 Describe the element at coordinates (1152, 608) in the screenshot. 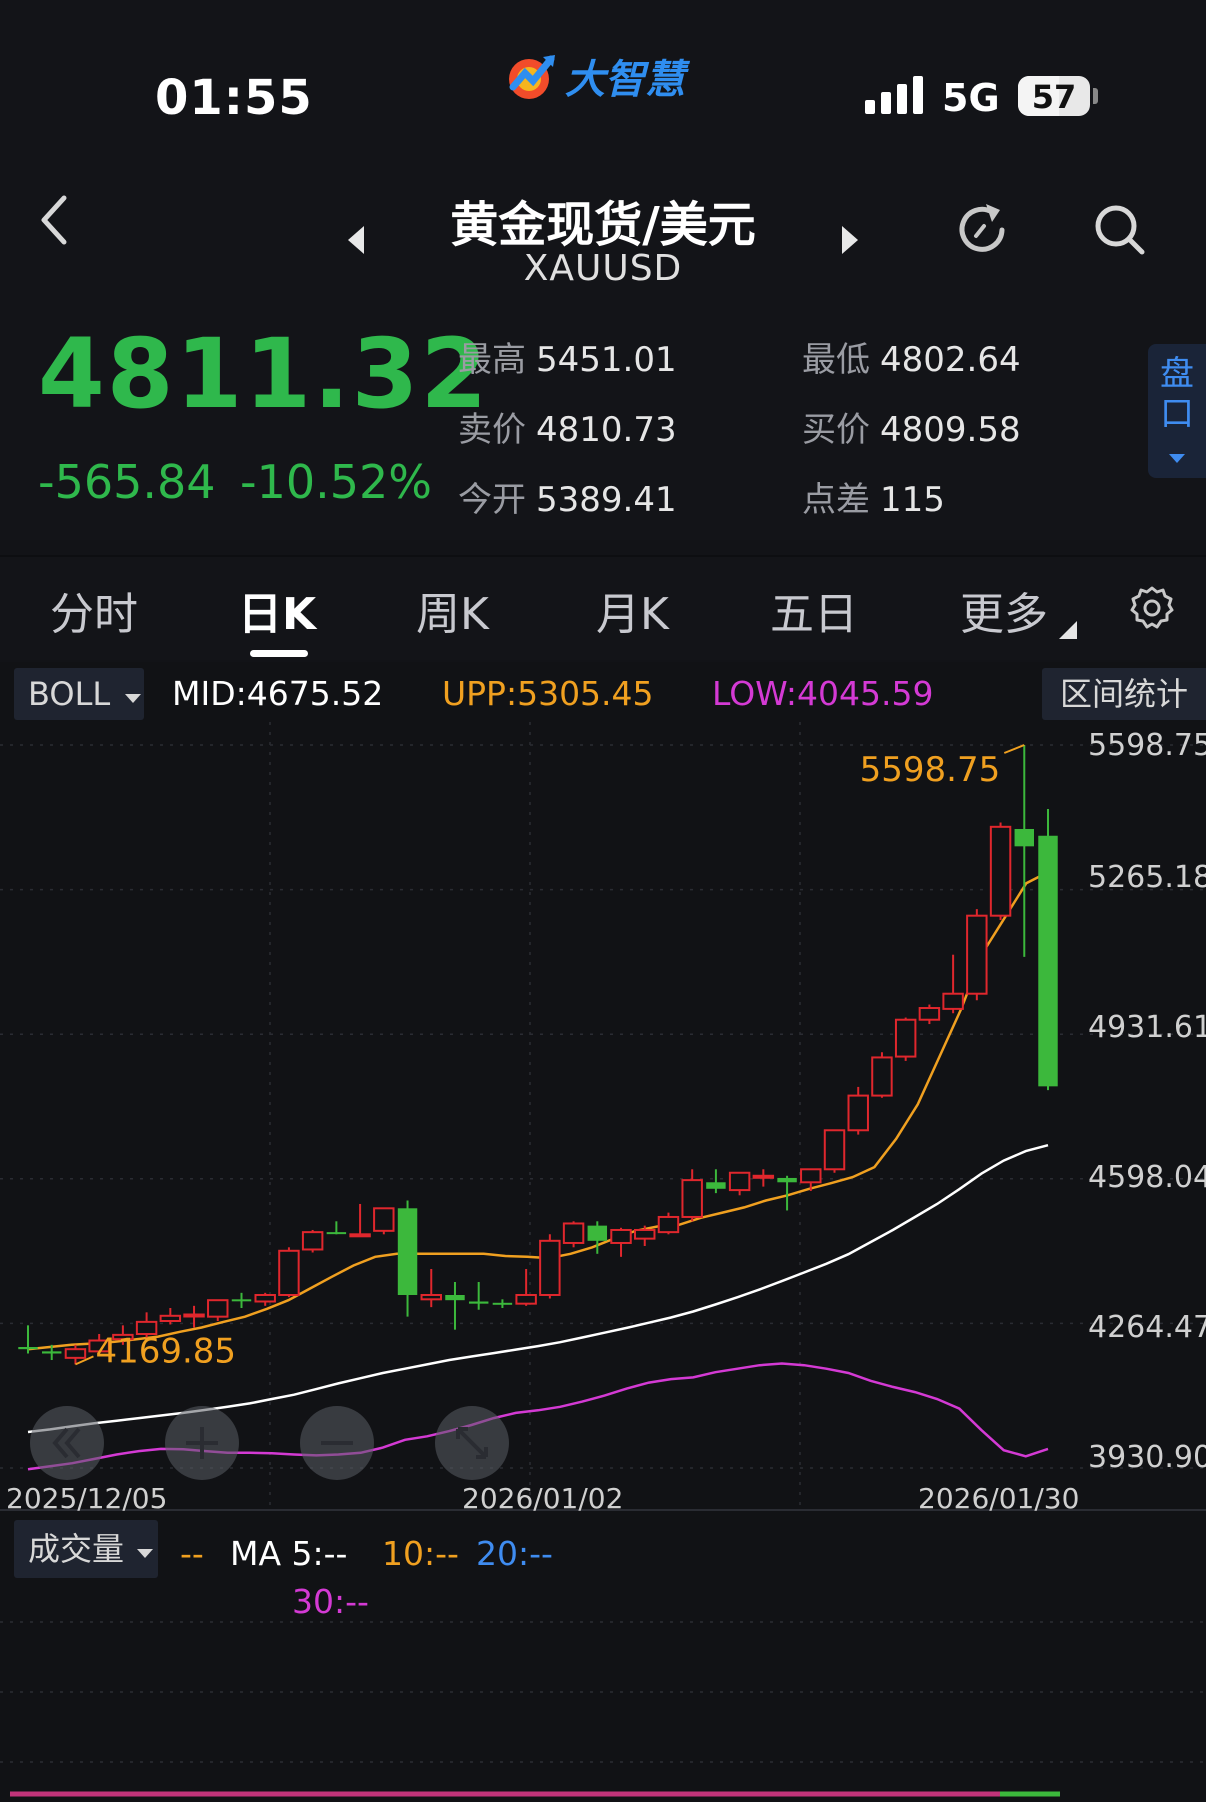

I see `settings-gear-icon` at that location.